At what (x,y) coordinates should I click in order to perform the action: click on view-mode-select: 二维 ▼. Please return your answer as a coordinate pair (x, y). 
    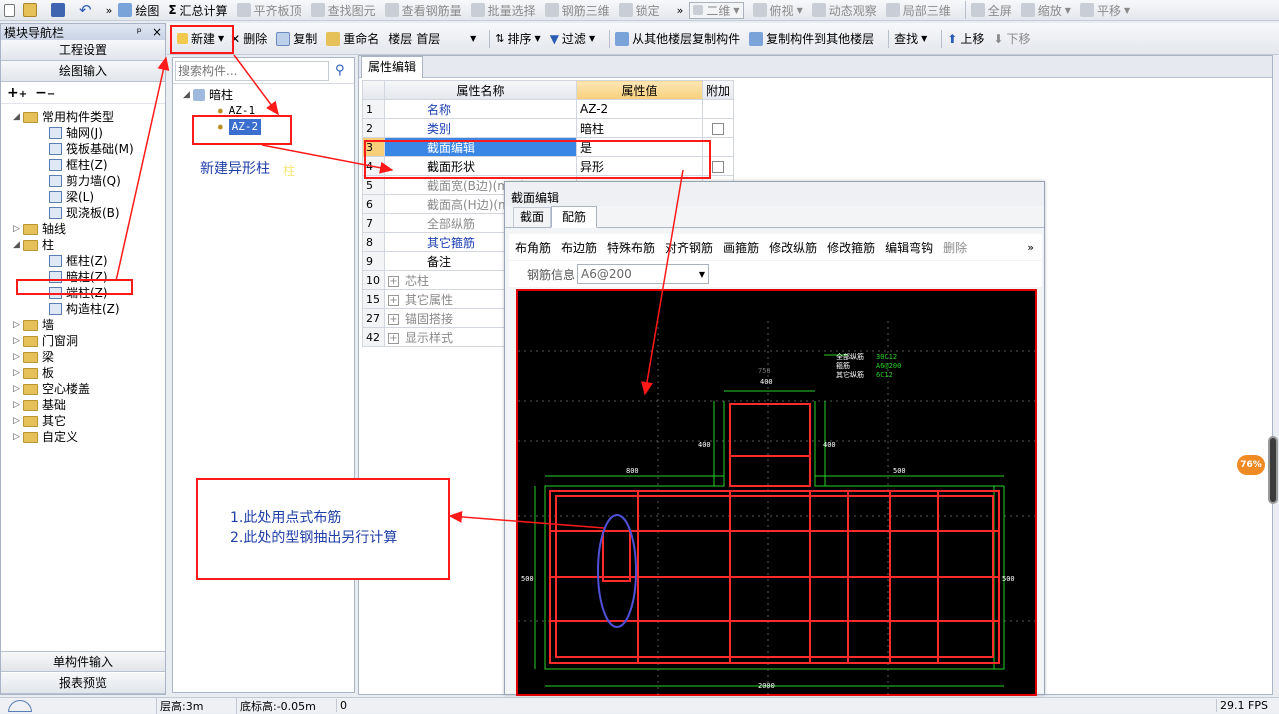
    Looking at the image, I should click on (716, 10).